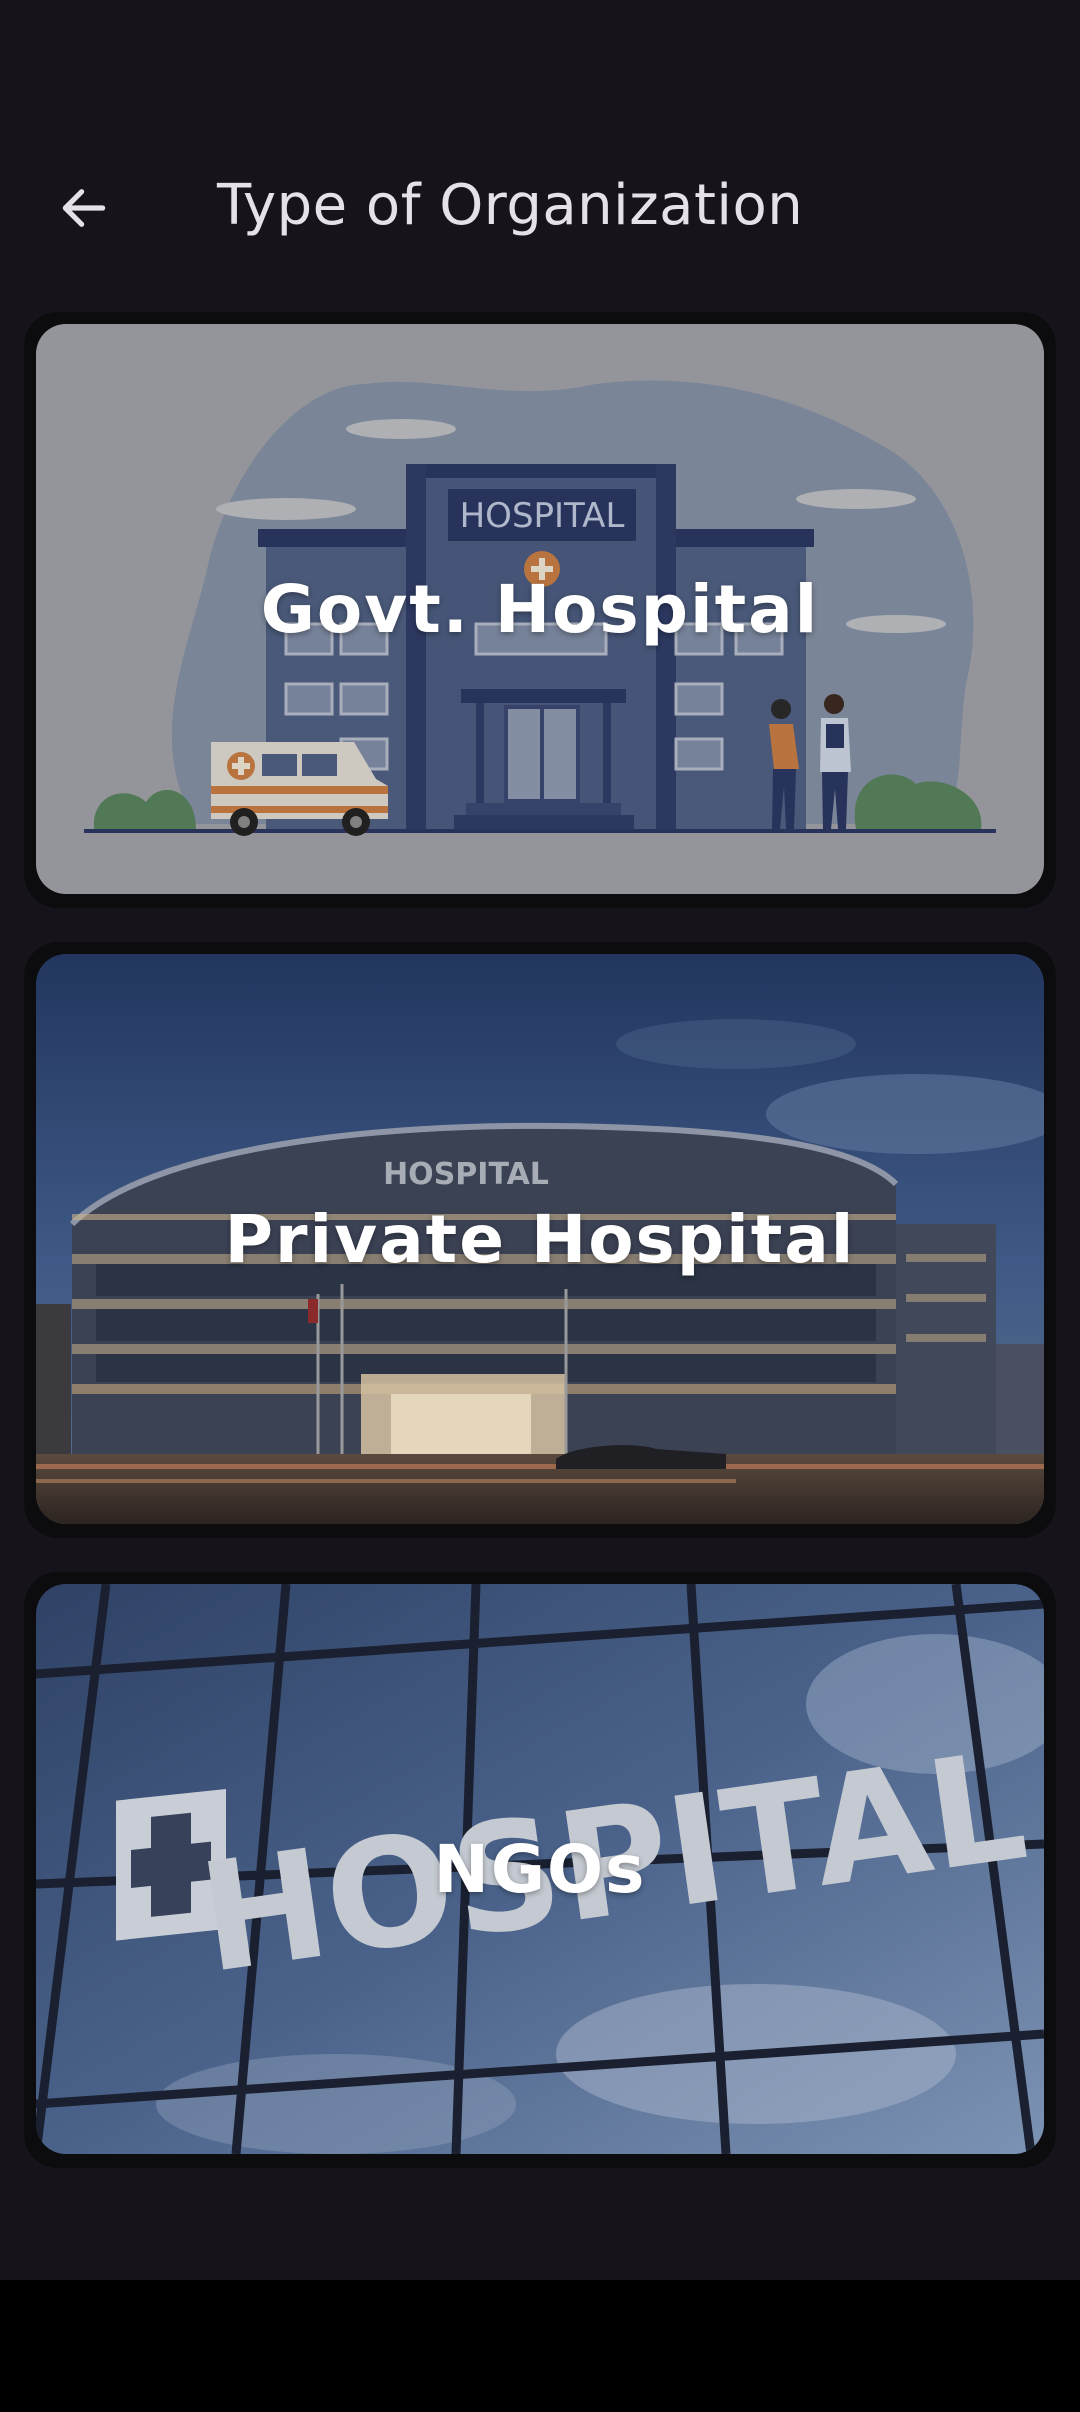 This screenshot has height=2412, width=1080. I want to click on back-button, so click(84, 208).